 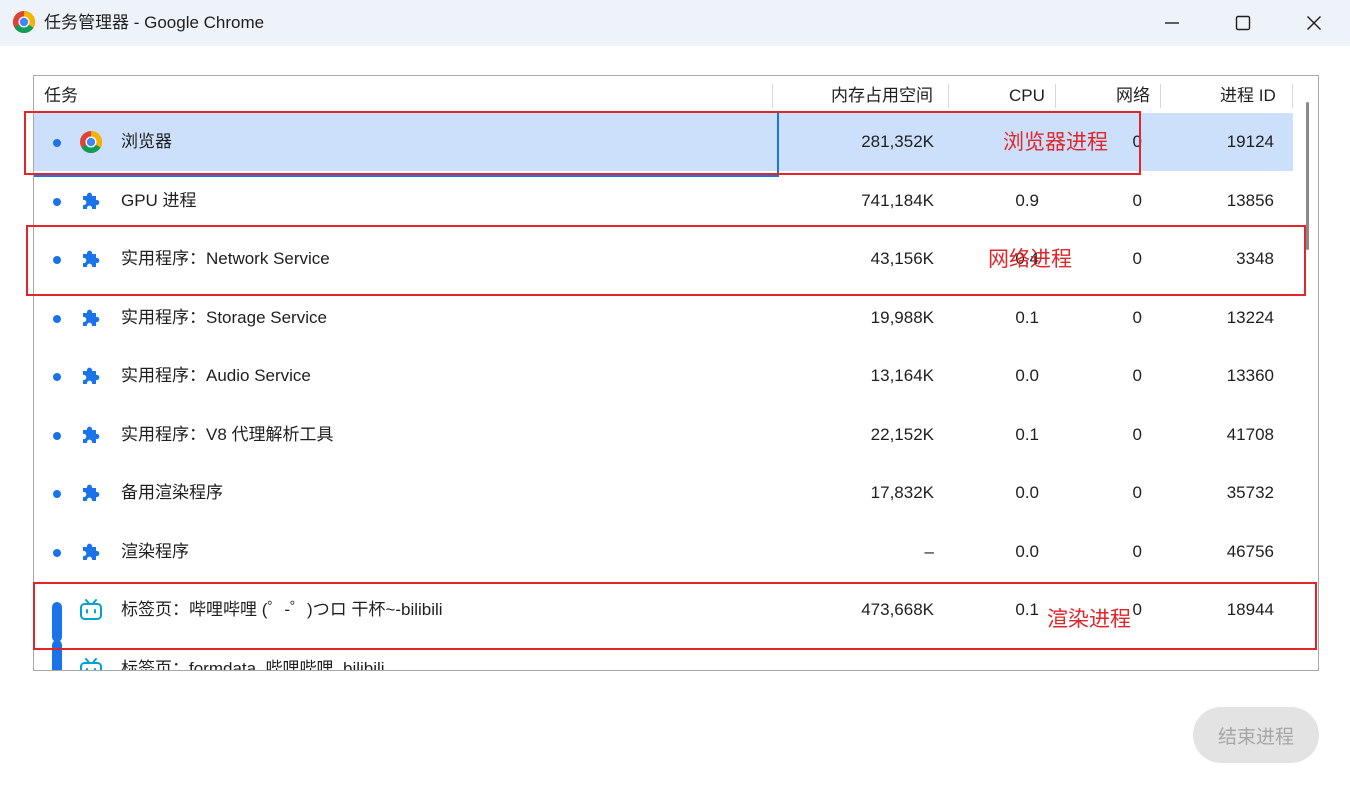 What do you see at coordinates (663, 376) in the screenshot?
I see `table-row: 实用程序：Audio Service 13,164K 0.0 0 13360` at bounding box center [663, 376].